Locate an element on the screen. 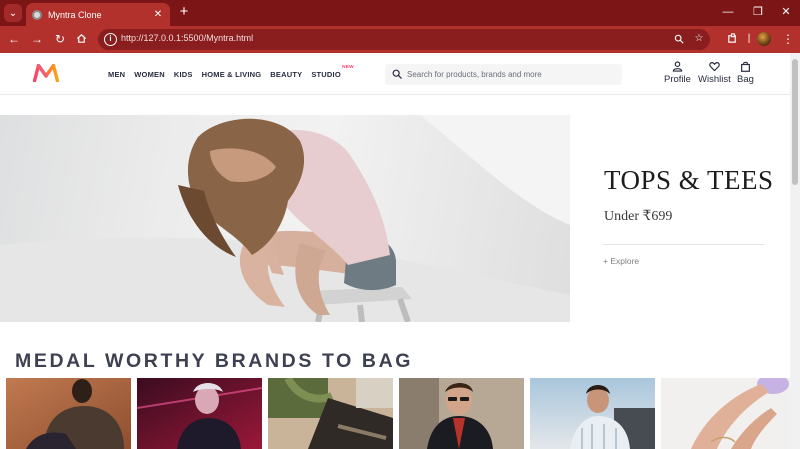  nav-studio: STUDIO NEW is located at coordinates (332, 72).